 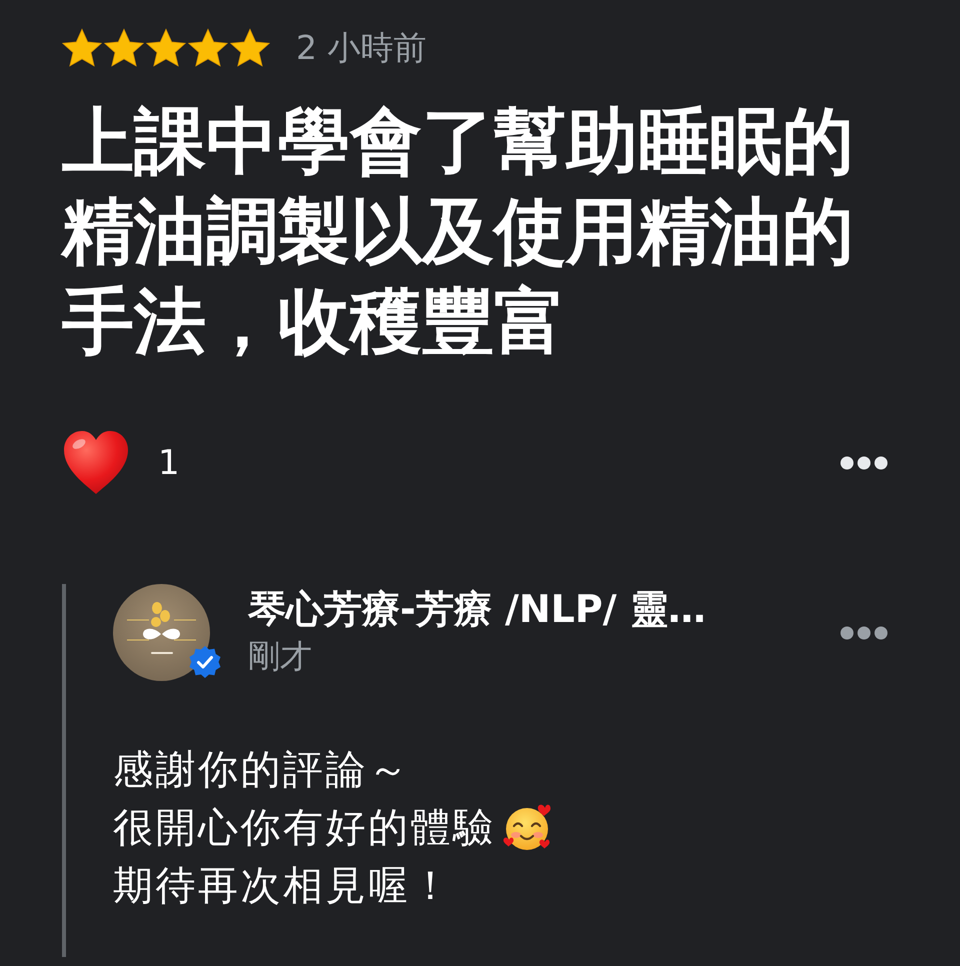 I want to click on avatar-icon, so click(x=161, y=632).